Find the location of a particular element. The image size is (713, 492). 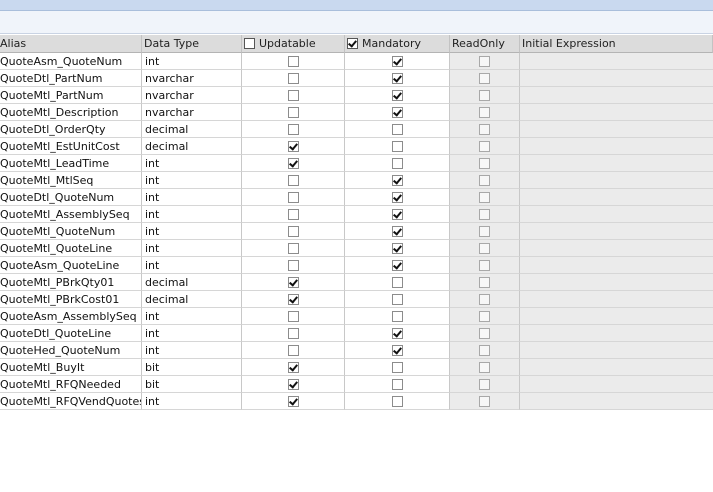

table-row: QuoteDtl_OrderQty decimal is located at coordinates (356, 129).